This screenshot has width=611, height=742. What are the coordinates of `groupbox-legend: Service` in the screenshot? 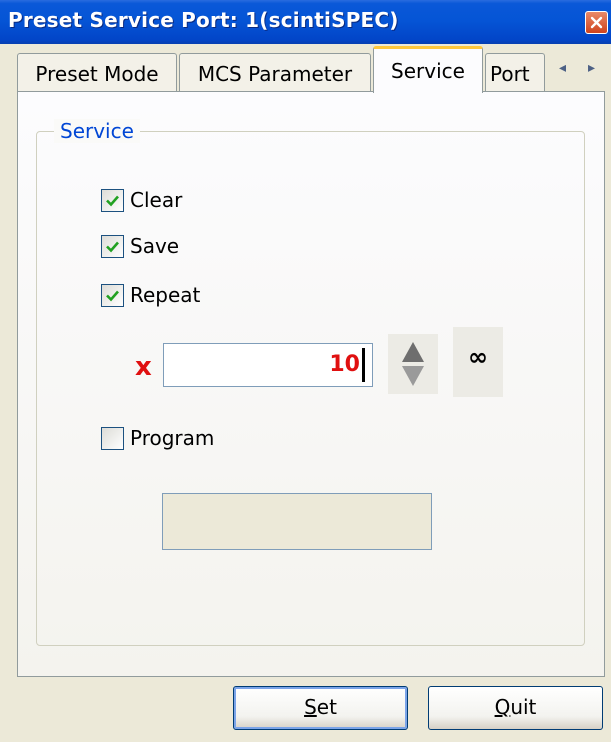 It's located at (97, 131).